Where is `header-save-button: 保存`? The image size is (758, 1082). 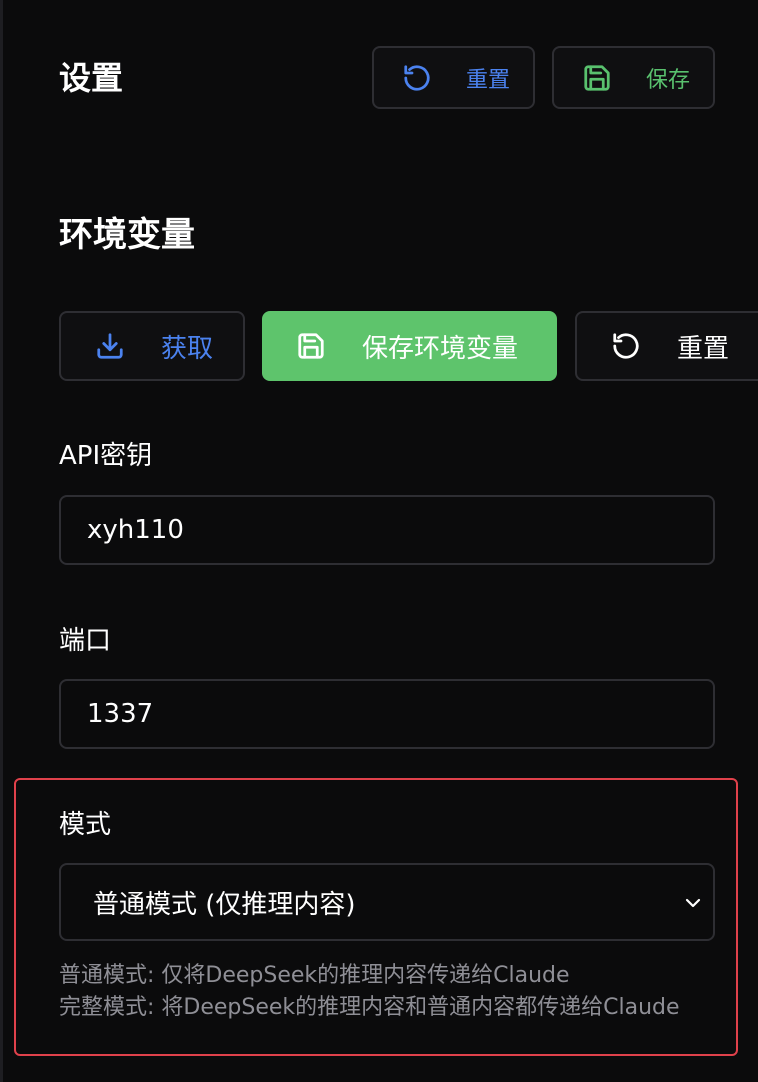 header-save-button: 保存 is located at coordinates (633, 77).